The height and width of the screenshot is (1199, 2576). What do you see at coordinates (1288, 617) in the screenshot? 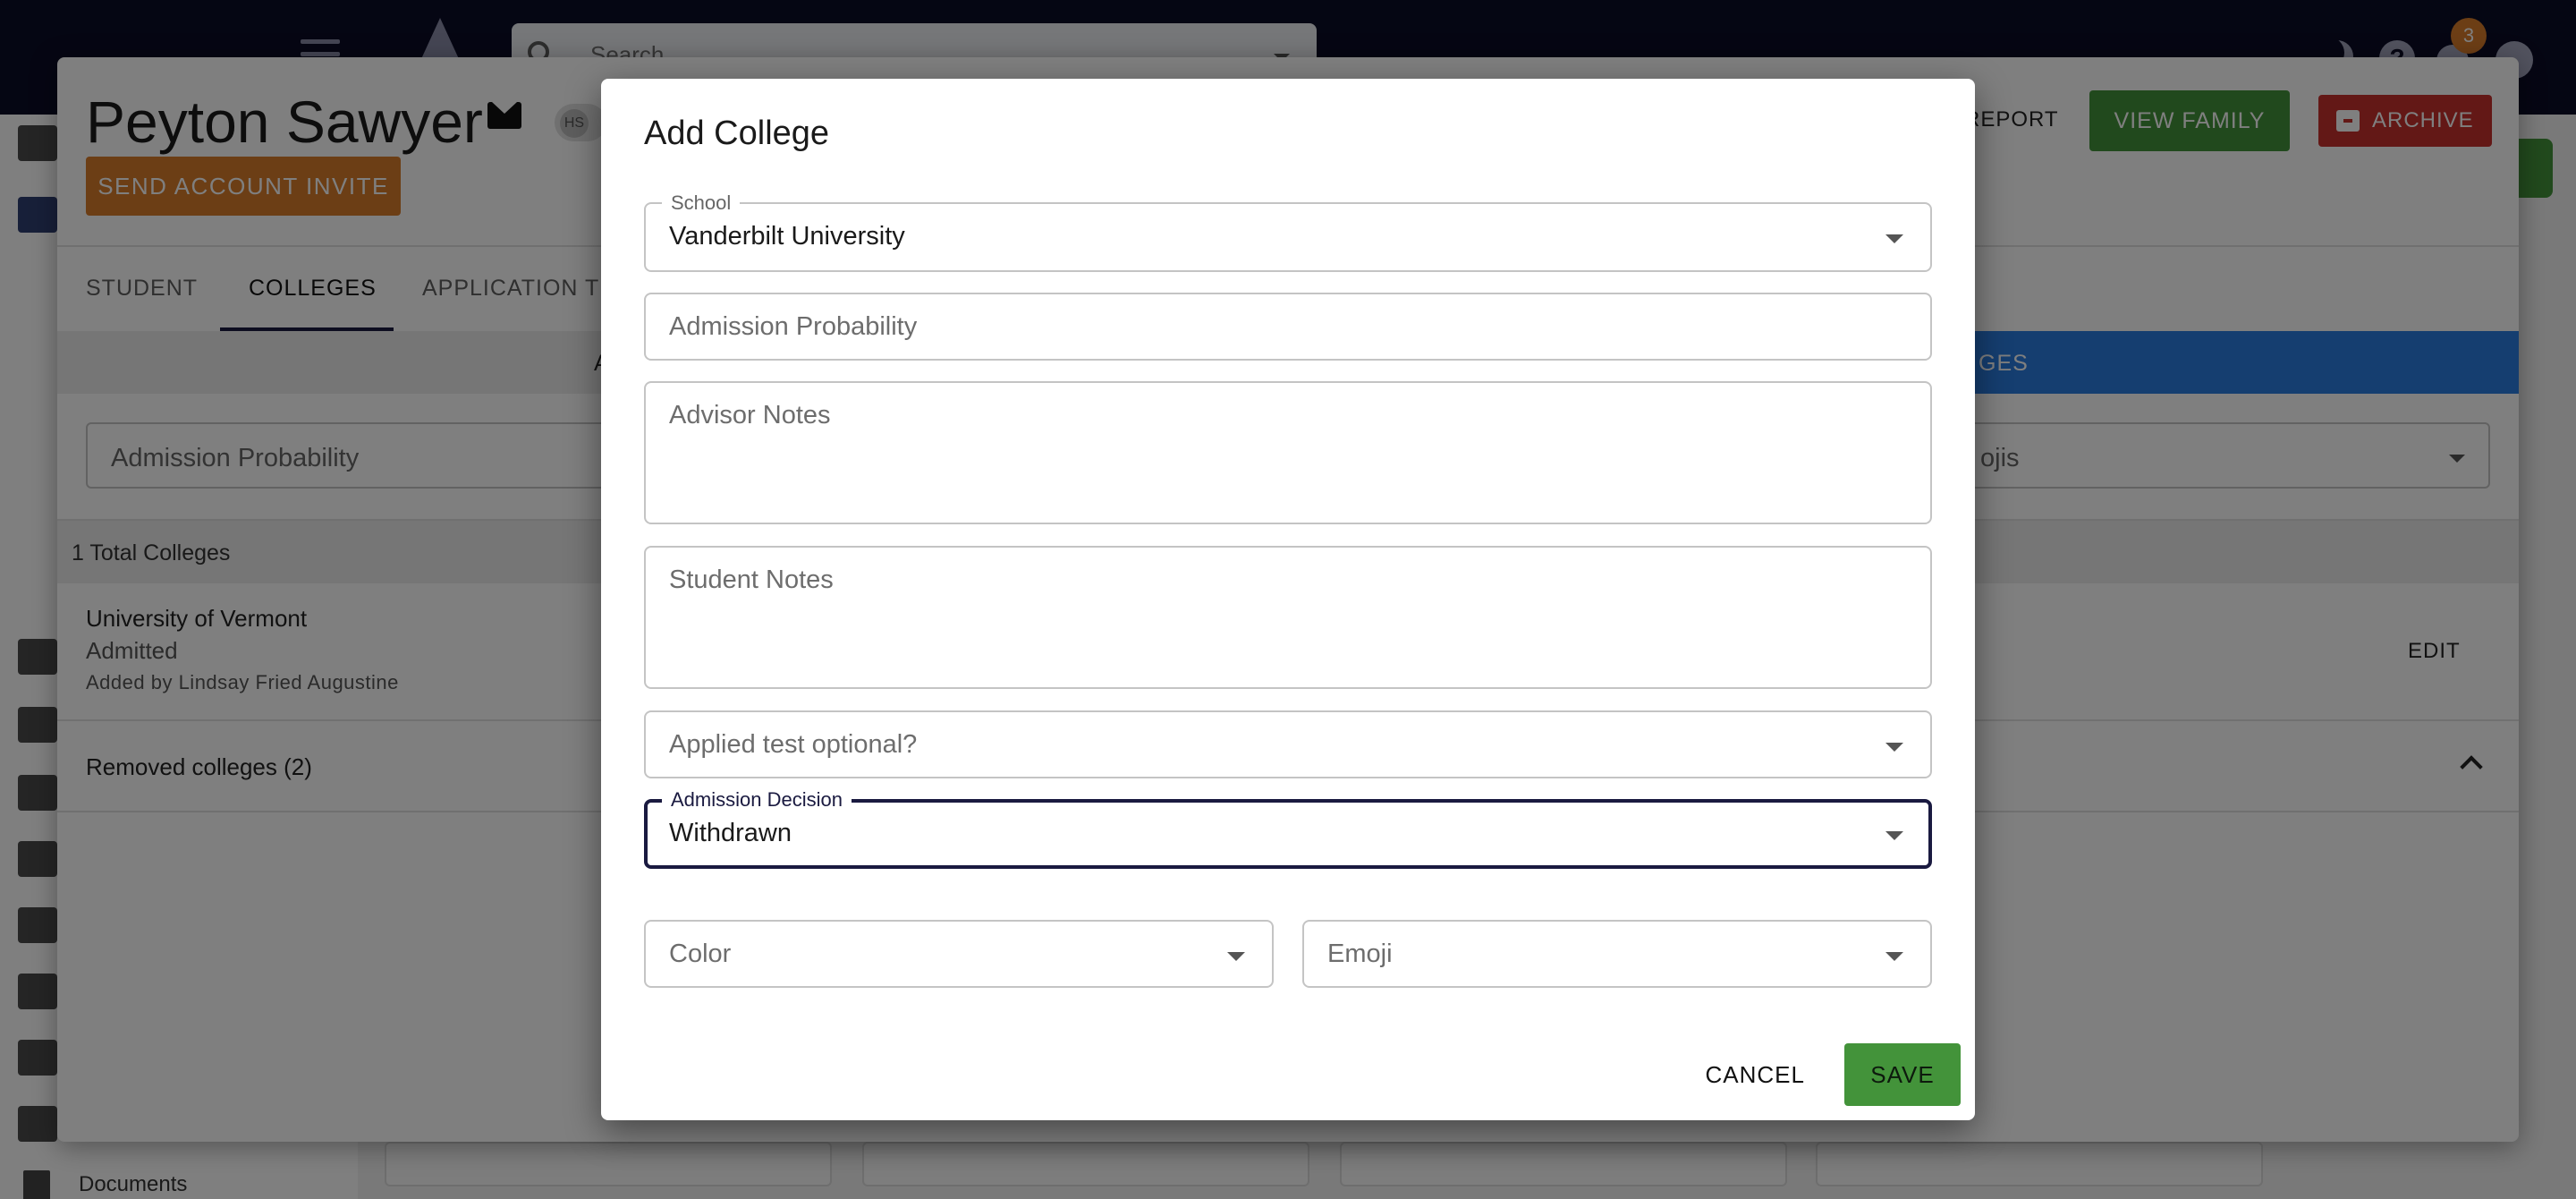
I see `student-notes-field: Student Notes` at bounding box center [1288, 617].